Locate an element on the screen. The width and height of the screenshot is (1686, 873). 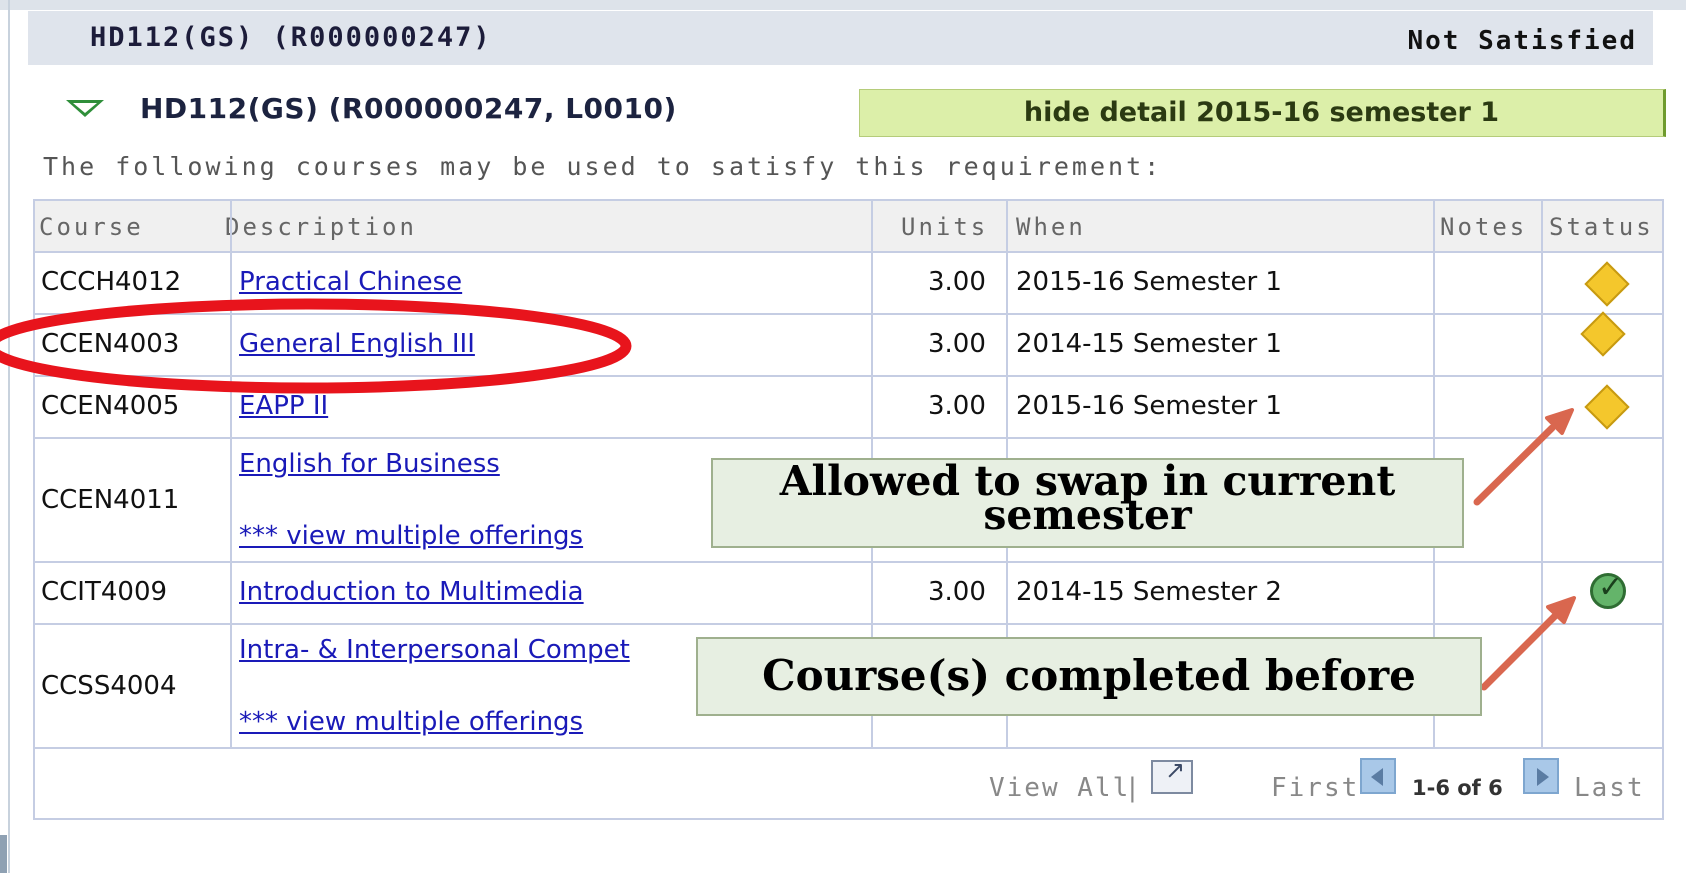
previous-page-icon is located at coordinates (1378, 776).